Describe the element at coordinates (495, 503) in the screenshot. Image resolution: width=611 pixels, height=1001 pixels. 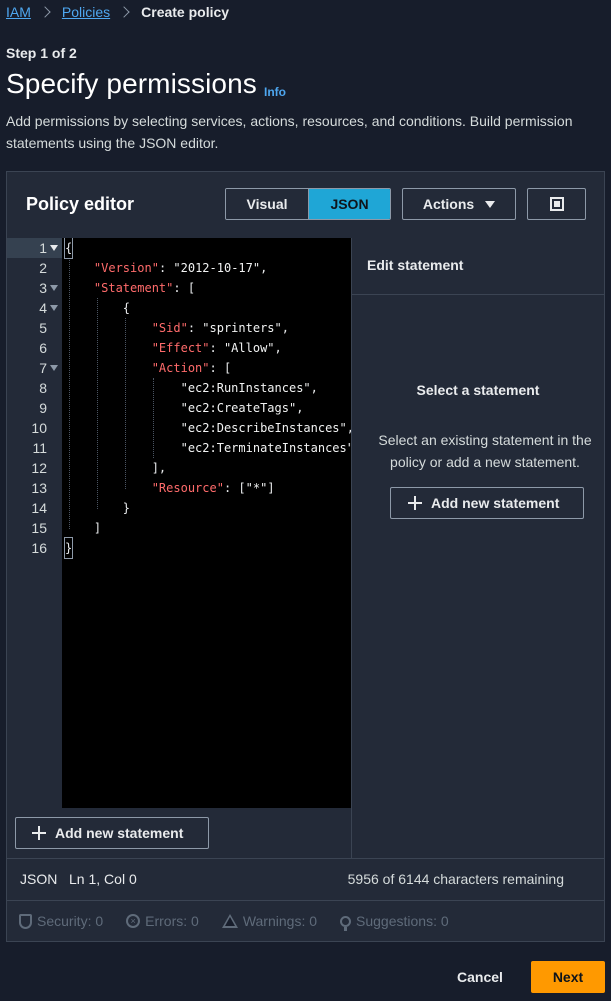
I see `side-add-new-statement-label: Add new statement` at that location.